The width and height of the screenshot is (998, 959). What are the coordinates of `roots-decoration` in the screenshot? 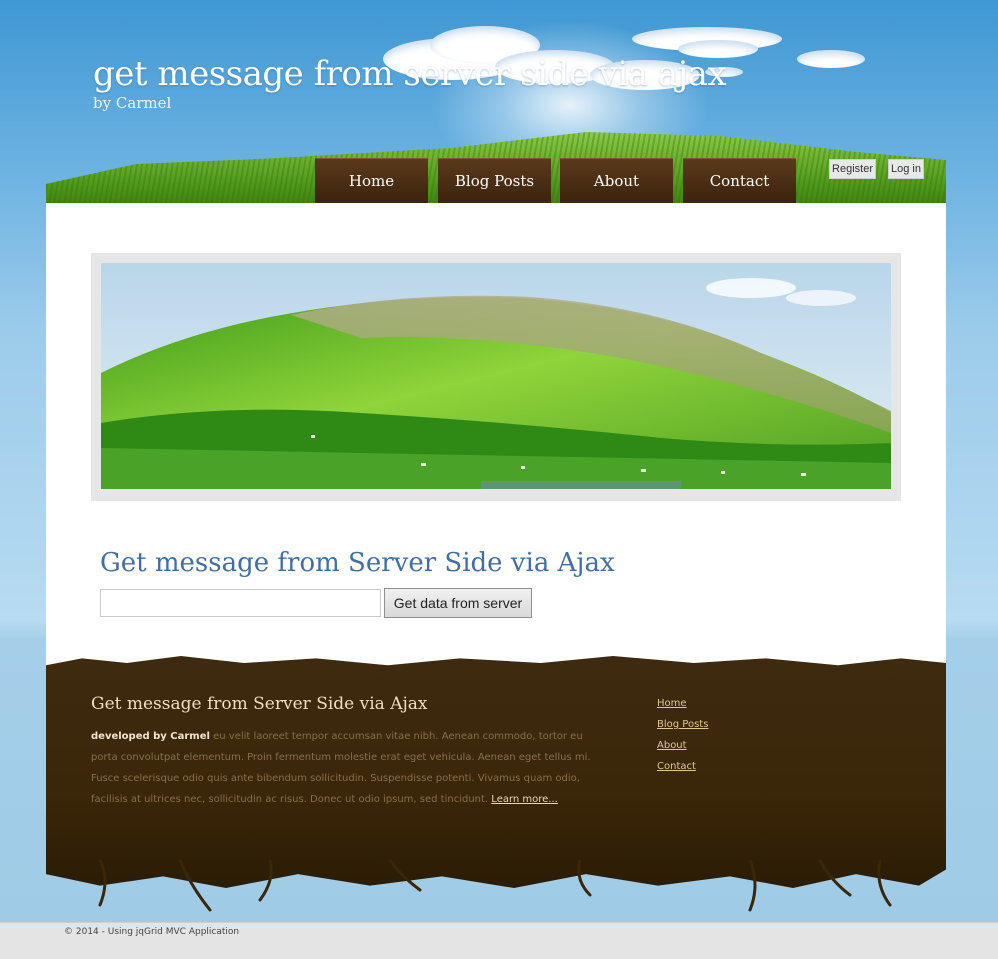 It's located at (495, 886).